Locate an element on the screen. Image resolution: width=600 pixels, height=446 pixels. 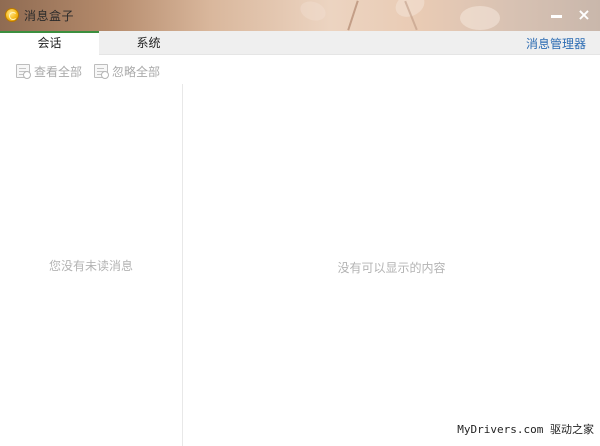
minimize-icon is located at coordinates (556, 16).